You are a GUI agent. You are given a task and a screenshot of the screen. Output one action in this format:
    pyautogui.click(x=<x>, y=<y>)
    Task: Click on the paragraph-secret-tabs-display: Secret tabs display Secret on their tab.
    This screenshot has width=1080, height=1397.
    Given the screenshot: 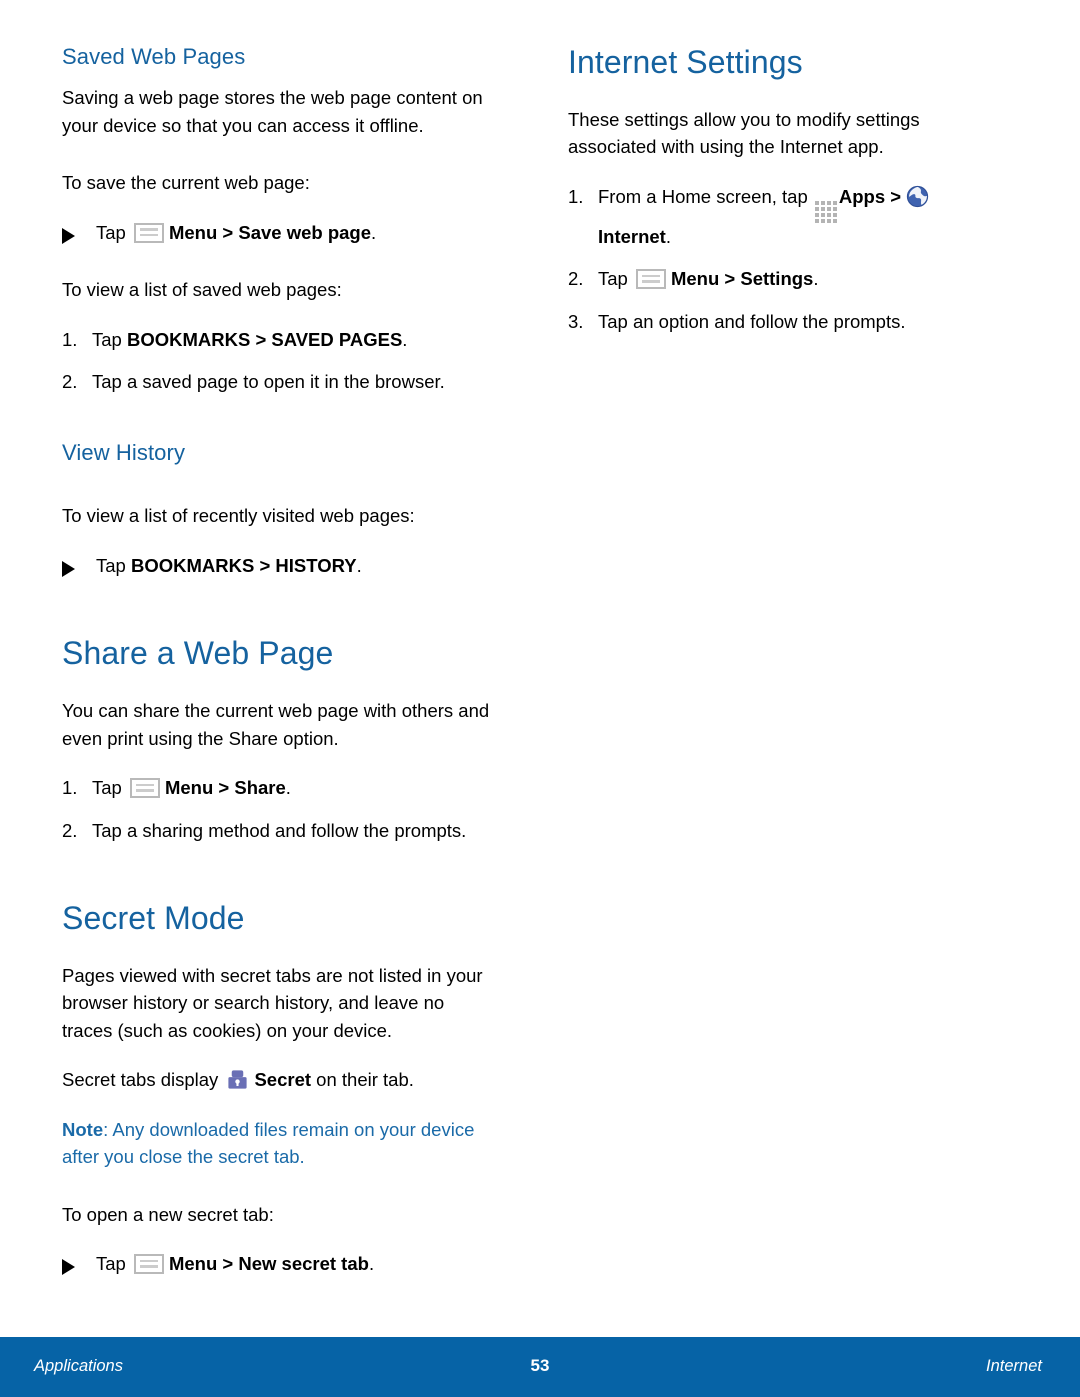 What is the action you would take?
    pyautogui.click(x=276, y=1080)
    